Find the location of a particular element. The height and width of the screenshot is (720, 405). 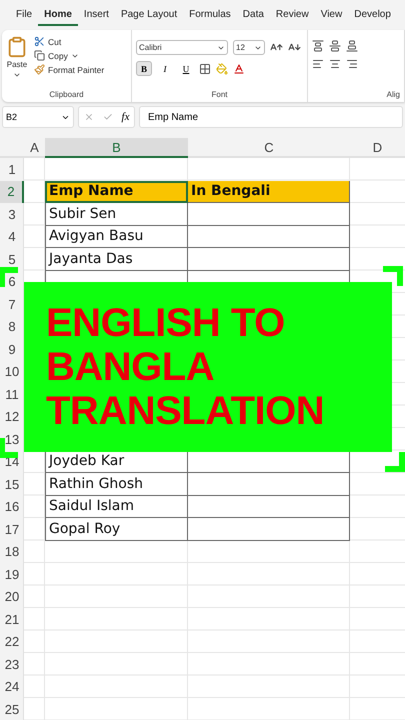

ribbon-tab: Data is located at coordinates (253, 15).